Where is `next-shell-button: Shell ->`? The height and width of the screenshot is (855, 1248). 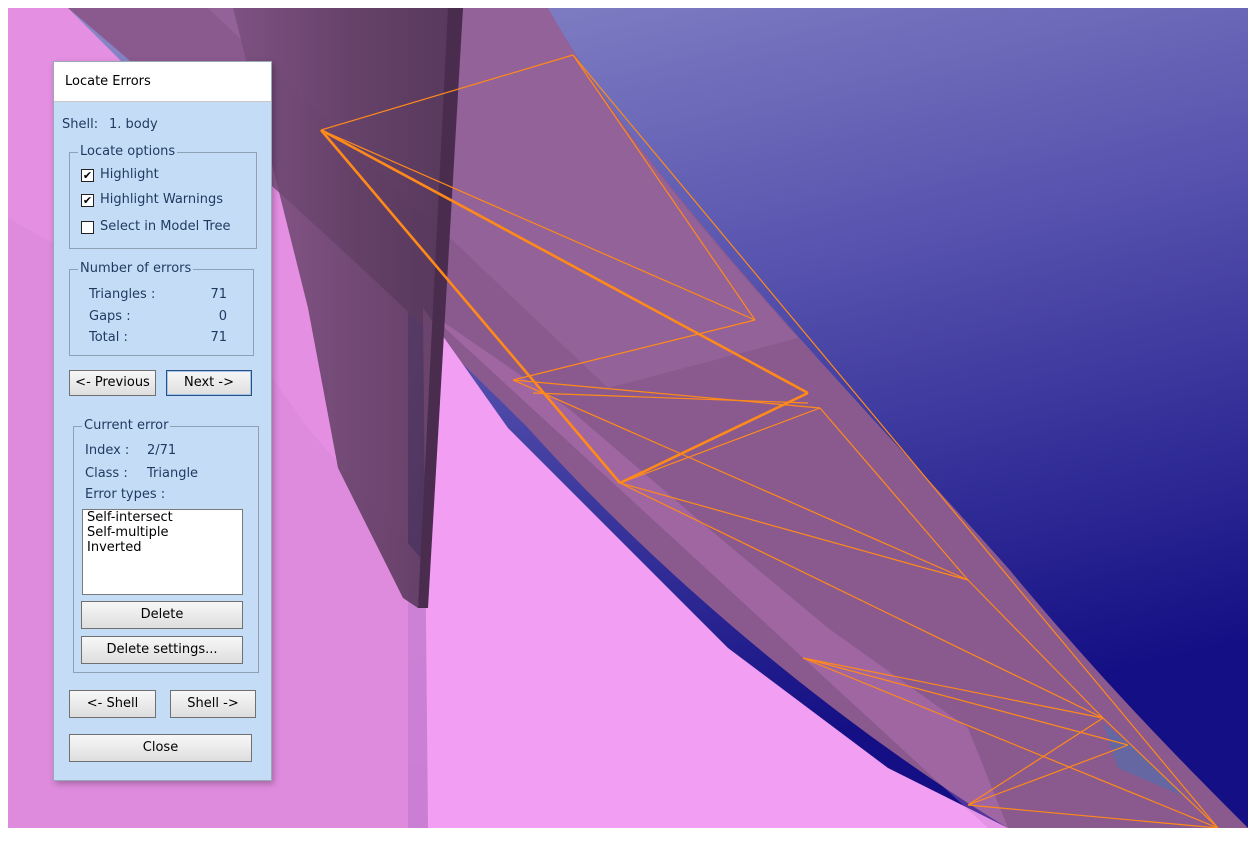 next-shell-button: Shell -> is located at coordinates (213, 704).